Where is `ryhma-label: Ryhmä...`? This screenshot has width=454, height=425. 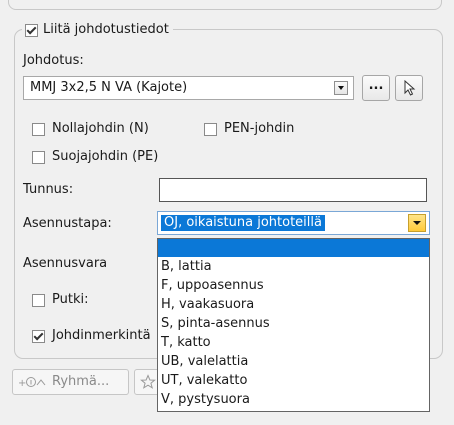
ryhma-label: Ryhmä... is located at coordinates (81, 381).